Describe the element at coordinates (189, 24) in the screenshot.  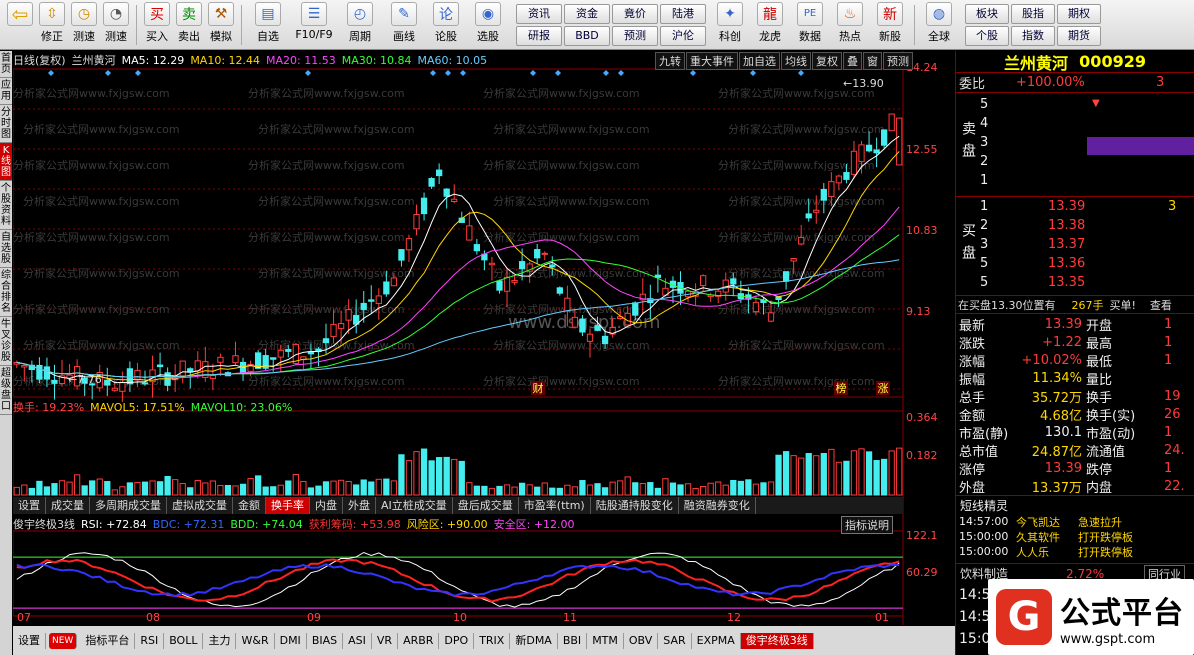
I see `sell-button: 卖卖出` at that location.